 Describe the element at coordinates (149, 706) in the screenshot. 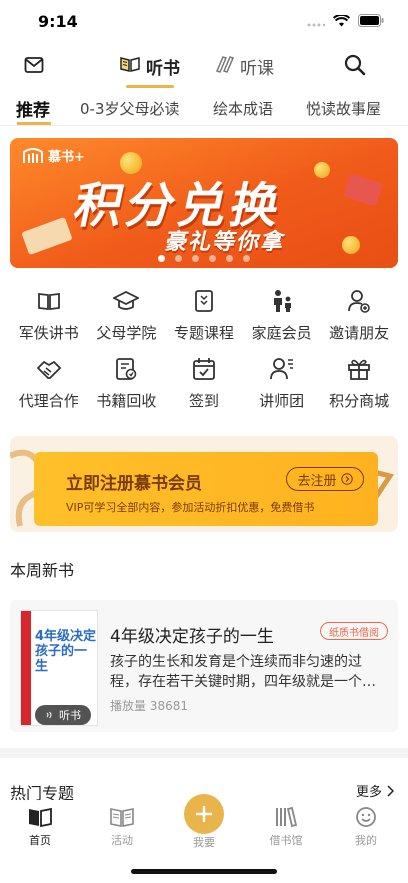

I see `book-play-count: 播放量 38681` at that location.